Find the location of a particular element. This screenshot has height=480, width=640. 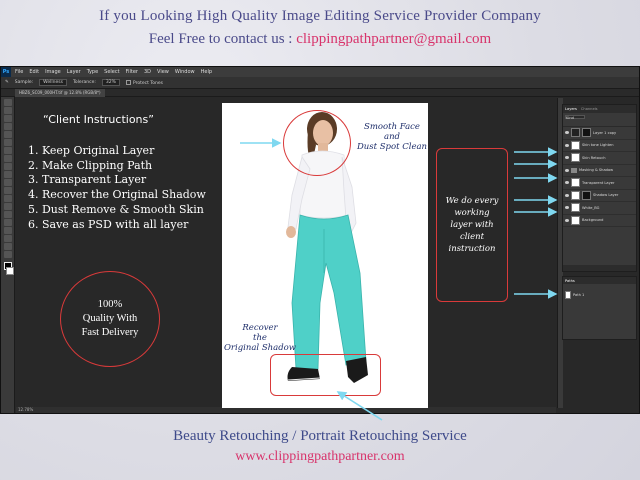

gradient-tool-icon is located at coordinates (7, 190).